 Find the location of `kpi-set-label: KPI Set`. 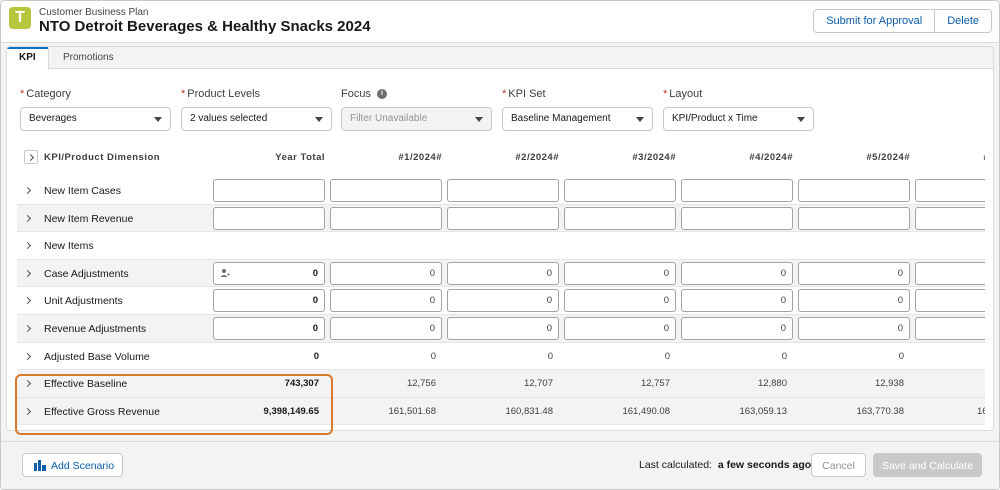

kpi-set-label: KPI Set is located at coordinates (527, 94).